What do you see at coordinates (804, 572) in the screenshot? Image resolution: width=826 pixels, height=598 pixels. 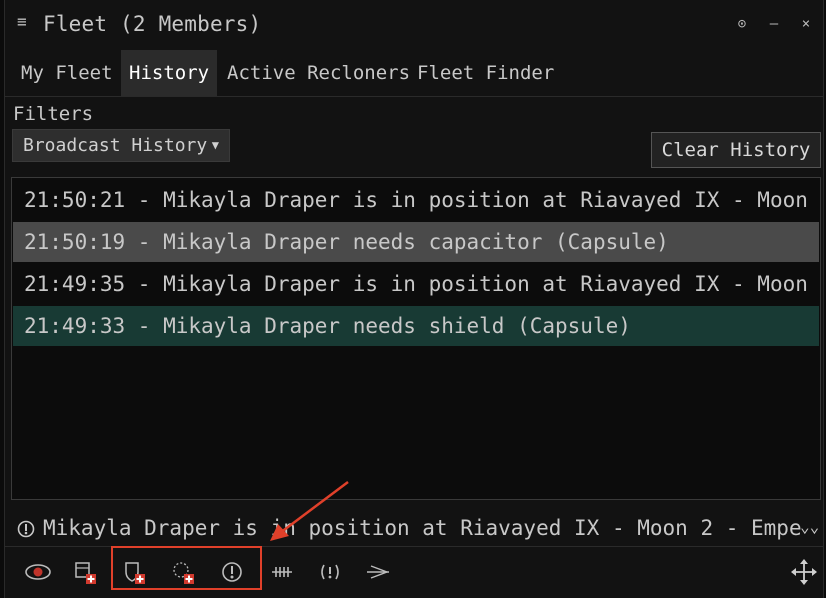 I see `move-icon` at bounding box center [804, 572].